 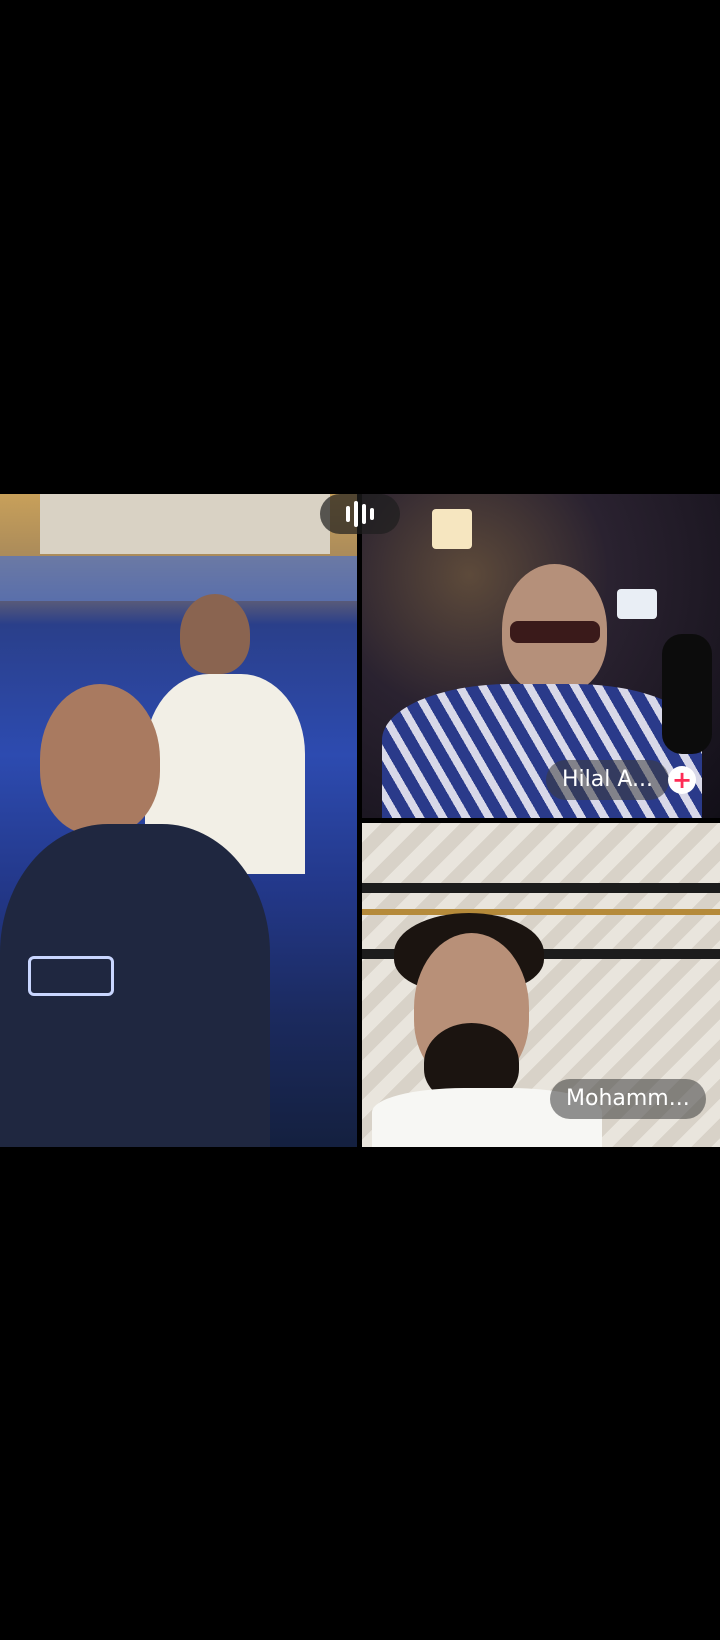 I want to click on host-head, so click(x=100, y=759).